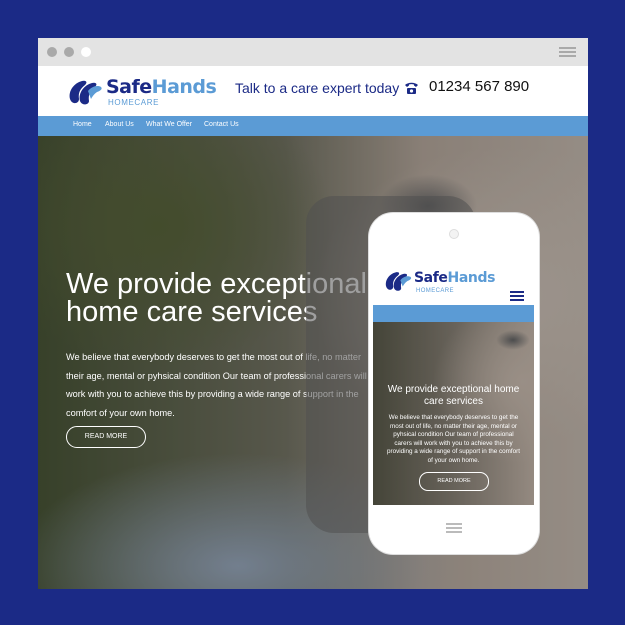 This screenshot has width=625, height=625. Describe the element at coordinates (86, 52) in the screenshot. I see `maximize-dot` at that location.